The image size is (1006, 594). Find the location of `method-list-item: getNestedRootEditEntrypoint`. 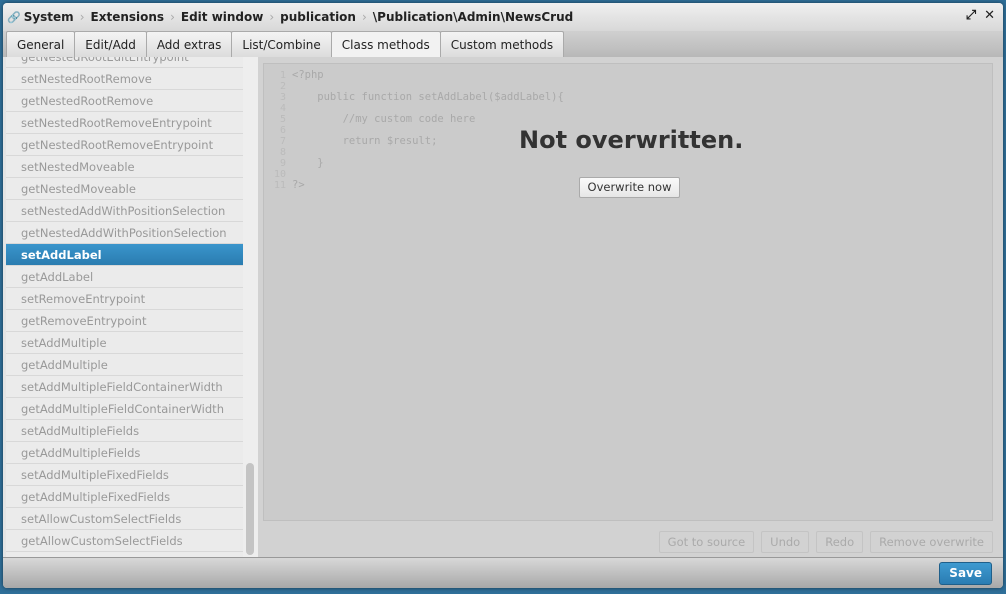

method-list-item: getNestedRootEditEntrypoint is located at coordinates (124, 62).